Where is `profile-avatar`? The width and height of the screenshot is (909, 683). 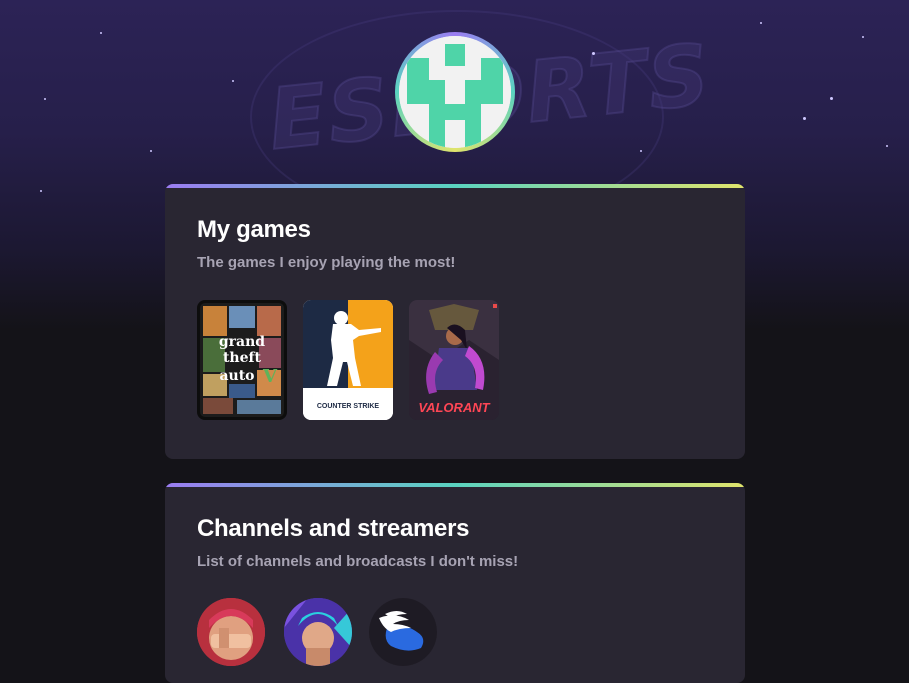
profile-avatar is located at coordinates (455, 92).